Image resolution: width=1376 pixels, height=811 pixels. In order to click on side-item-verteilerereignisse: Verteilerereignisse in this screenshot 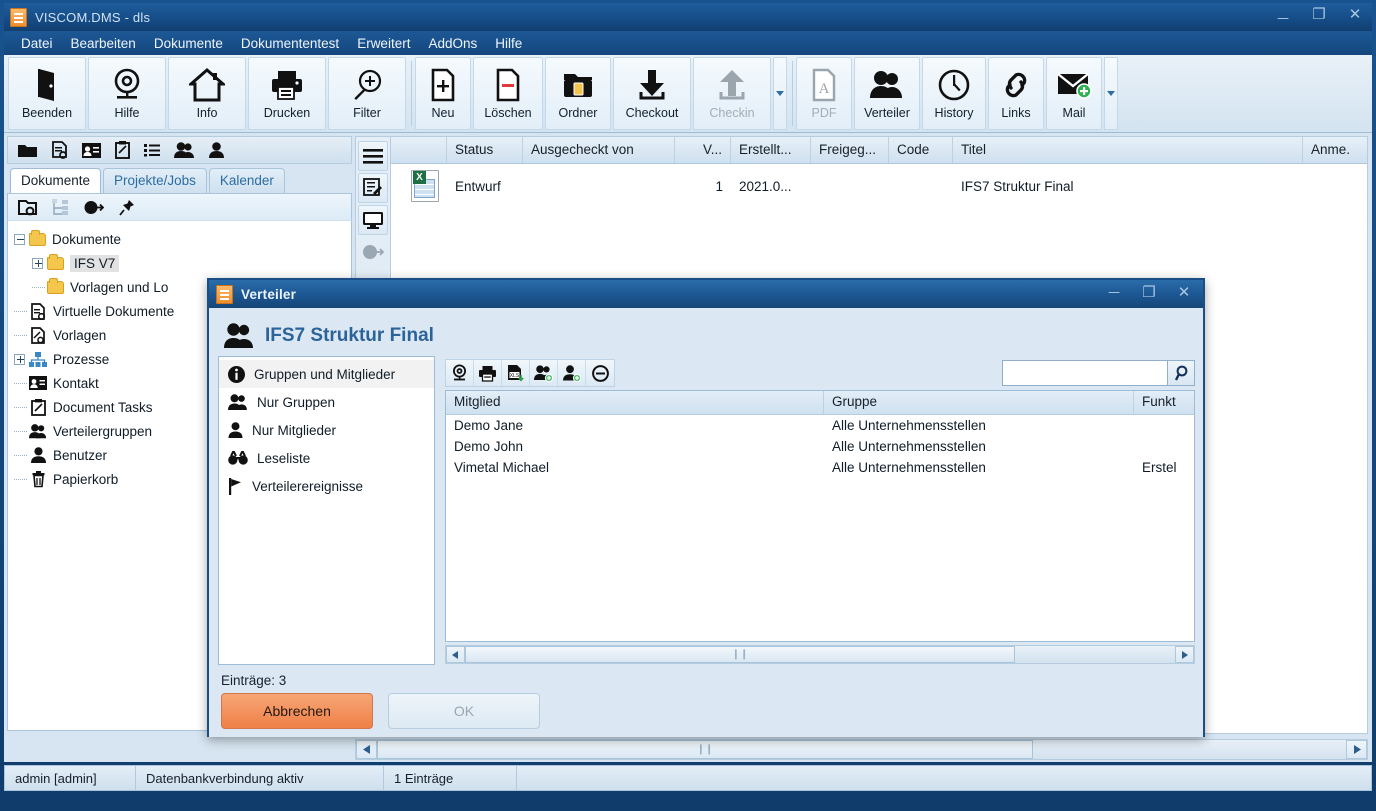, I will do `click(326, 486)`.